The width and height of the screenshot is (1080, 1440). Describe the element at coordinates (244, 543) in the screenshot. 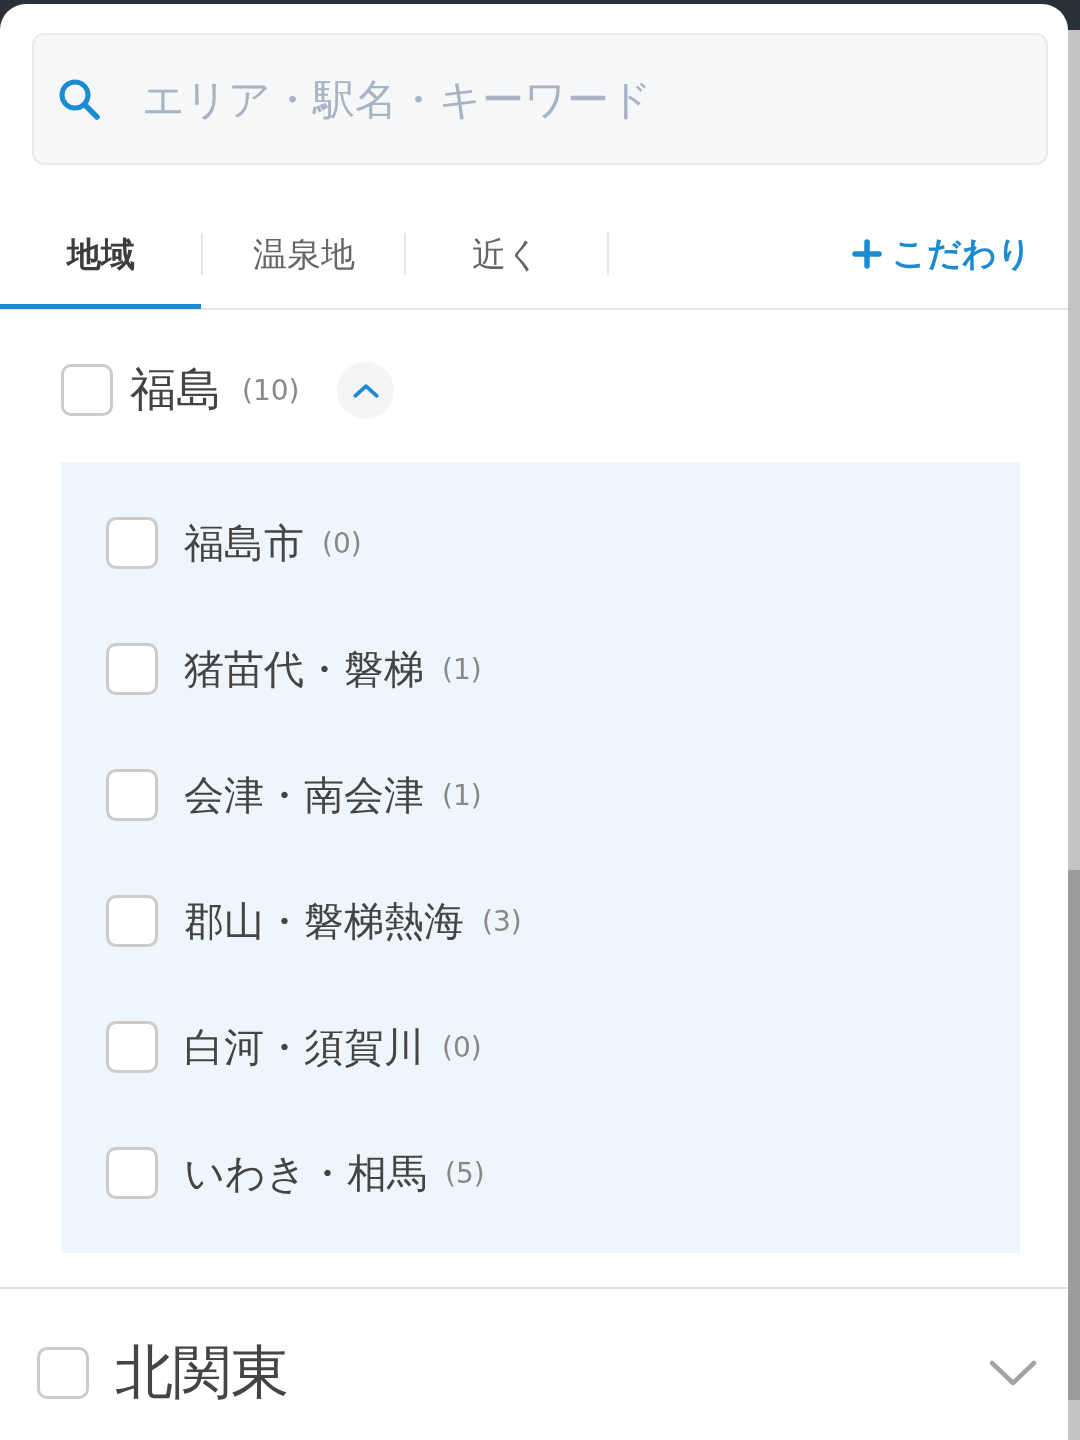

I see `sub-area-label: 福島市` at that location.